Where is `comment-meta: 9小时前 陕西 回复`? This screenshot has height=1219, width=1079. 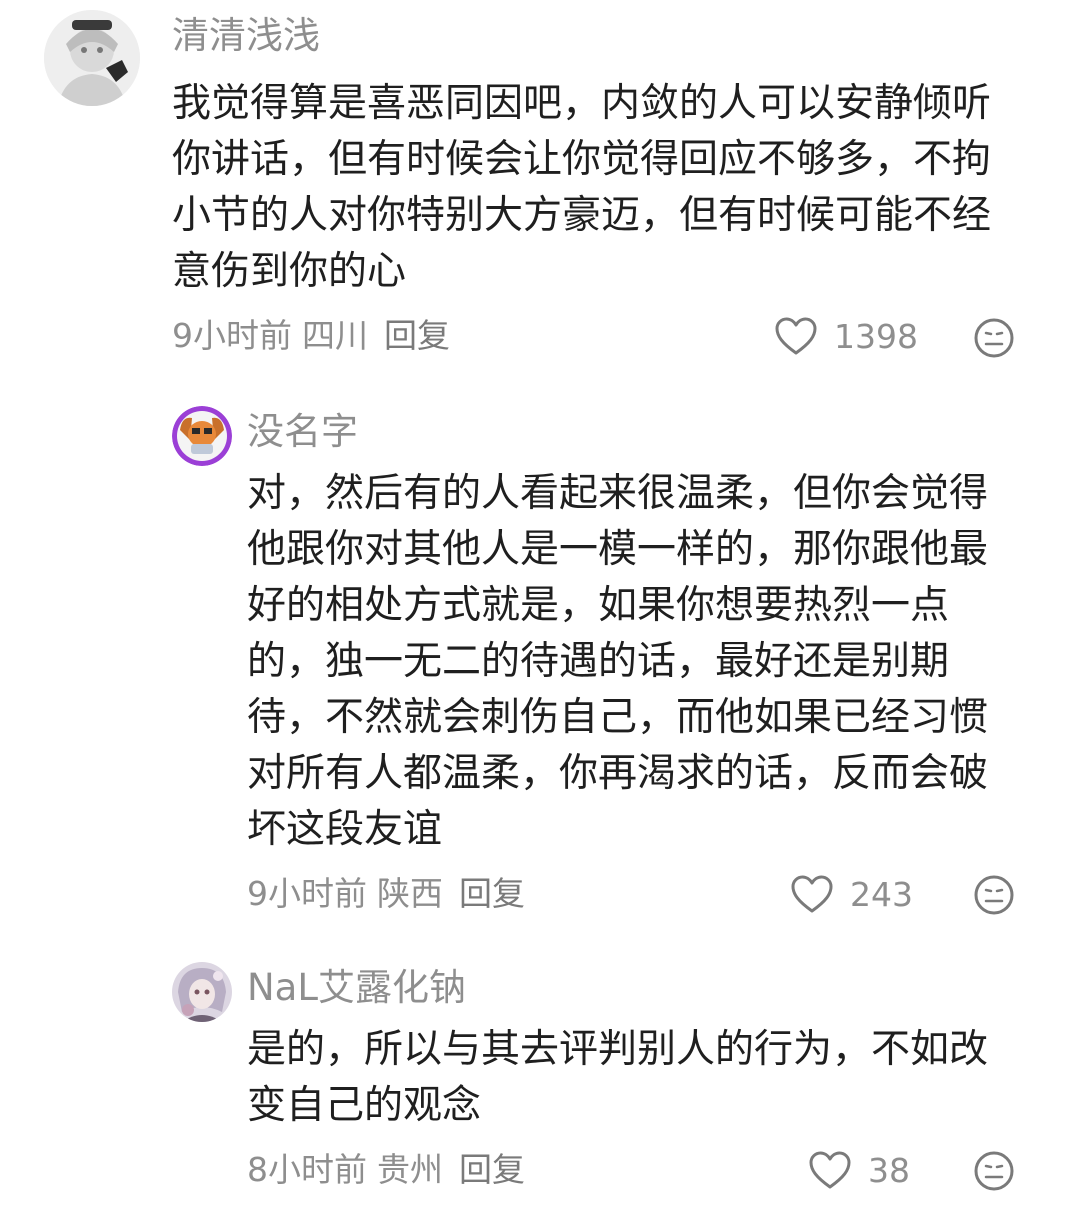
comment-meta: 9小时前 陕西 回复 is located at coordinates (391, 894).